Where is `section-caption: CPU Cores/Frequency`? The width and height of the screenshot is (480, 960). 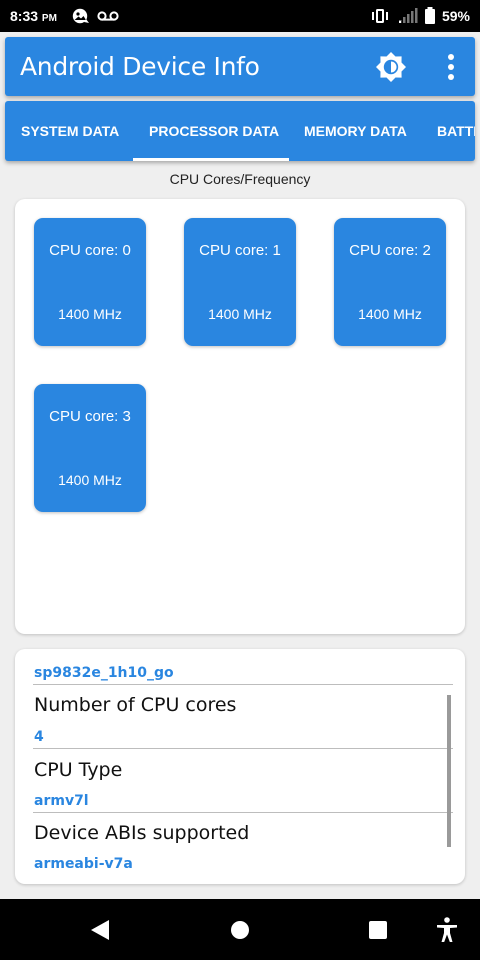
section-caption: CPU Cores/Frequency is located at coordinates (240, 179).